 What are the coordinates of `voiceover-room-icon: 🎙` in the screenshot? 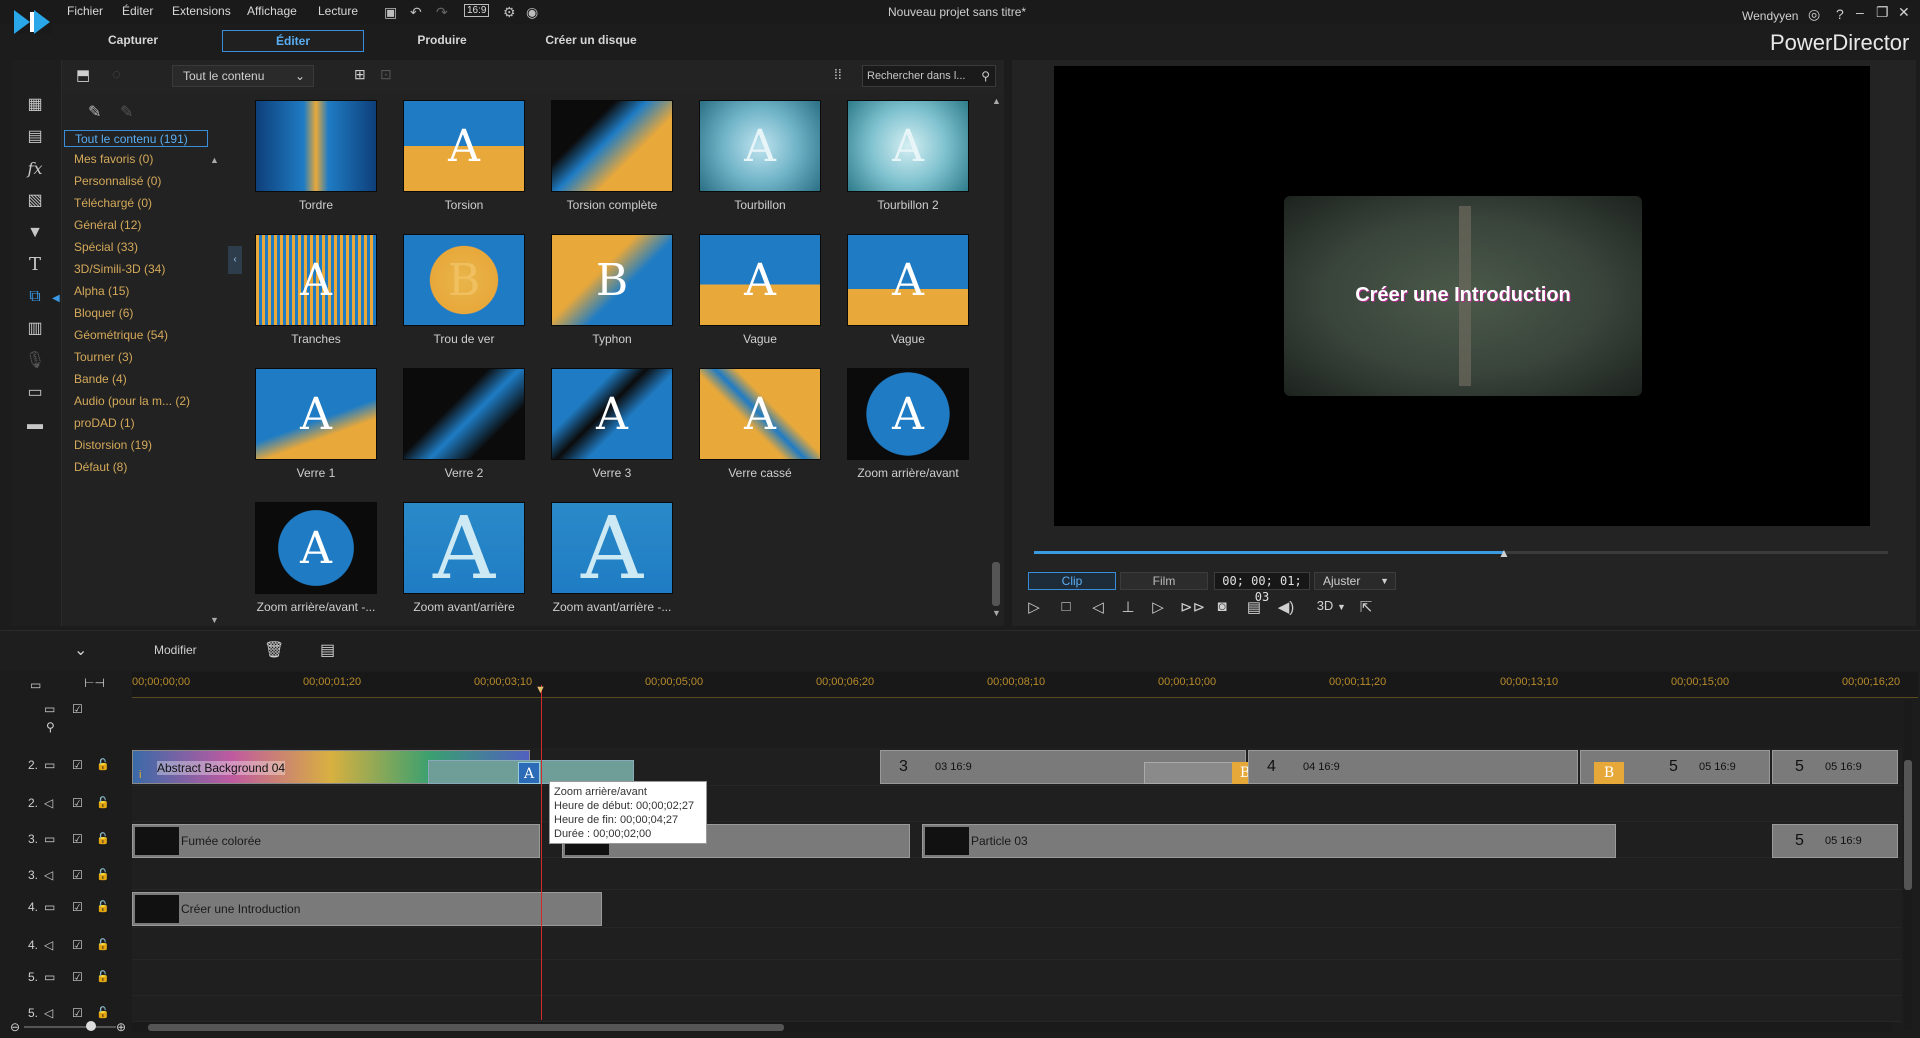 It's located at (35, 361).